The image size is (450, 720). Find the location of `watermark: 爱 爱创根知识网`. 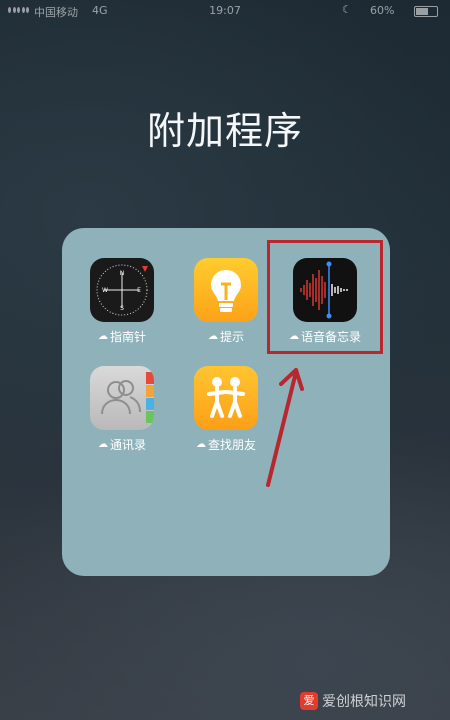

watermark: 爱 爱创根知识网 is located at coordinates (372, 701).